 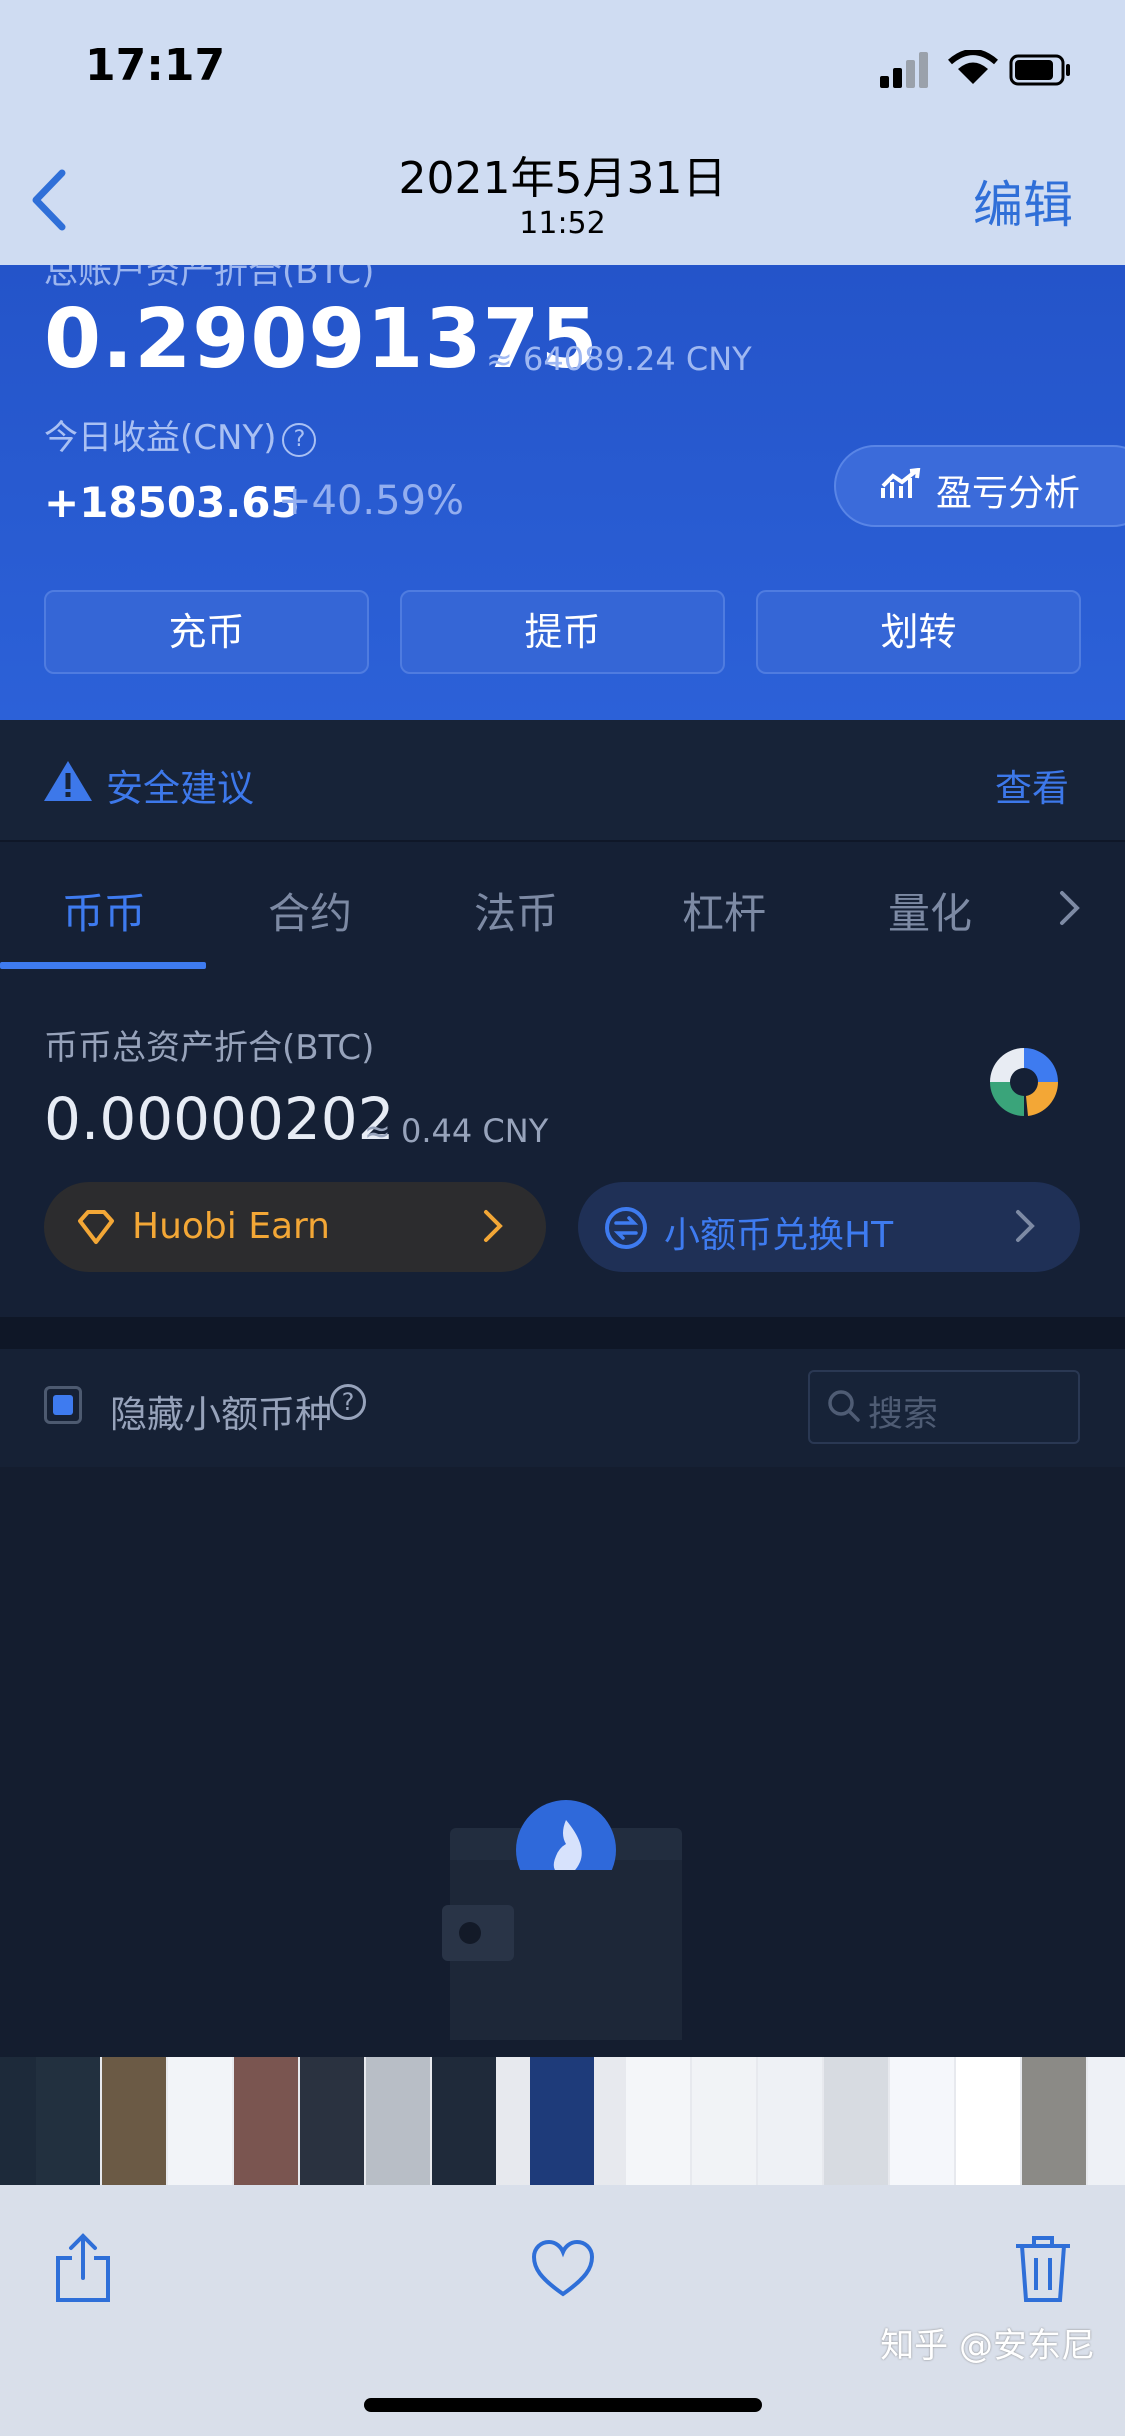 I want to click on total-cny-value: ≈ 64089.24 CNY, so click(x=619, y=359).